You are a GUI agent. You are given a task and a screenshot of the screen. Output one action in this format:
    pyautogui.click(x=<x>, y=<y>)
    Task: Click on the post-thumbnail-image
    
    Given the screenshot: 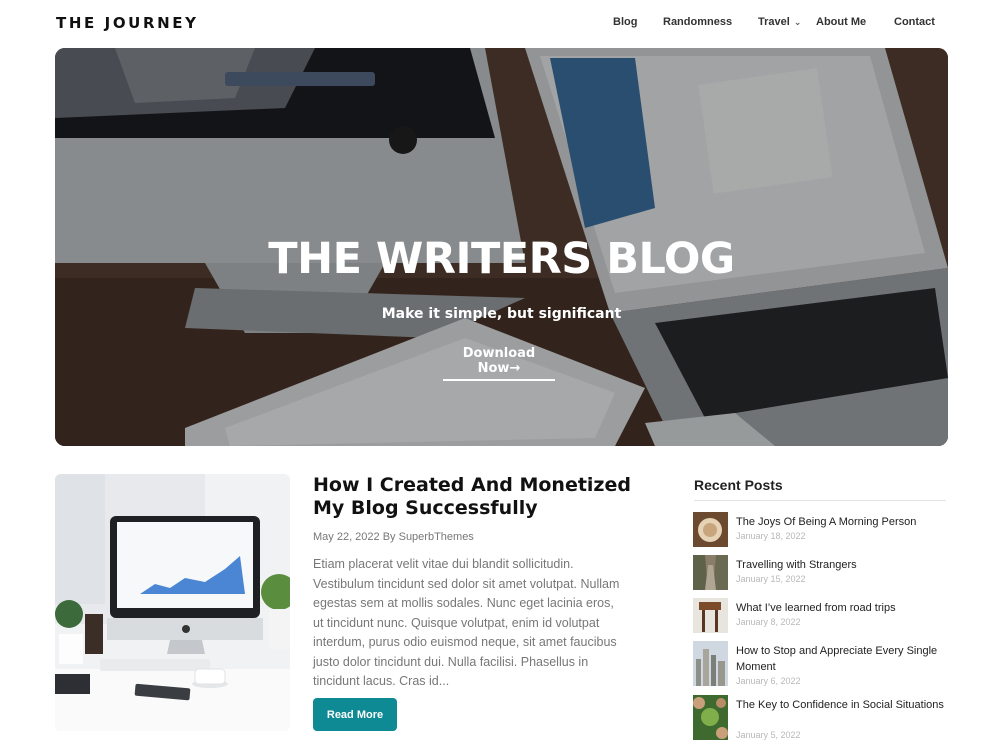 What is the action you would take?
    pyautogui.click(x=172, y=602)
    